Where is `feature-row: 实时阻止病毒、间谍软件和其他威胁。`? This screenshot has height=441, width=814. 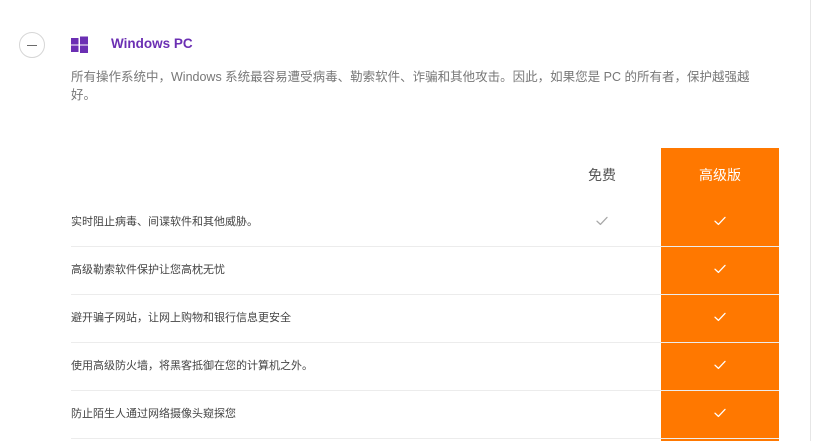 feature-row: 实时阻止病毒、间谍软件和其他威胁。 is located at coordinates (425, 223).